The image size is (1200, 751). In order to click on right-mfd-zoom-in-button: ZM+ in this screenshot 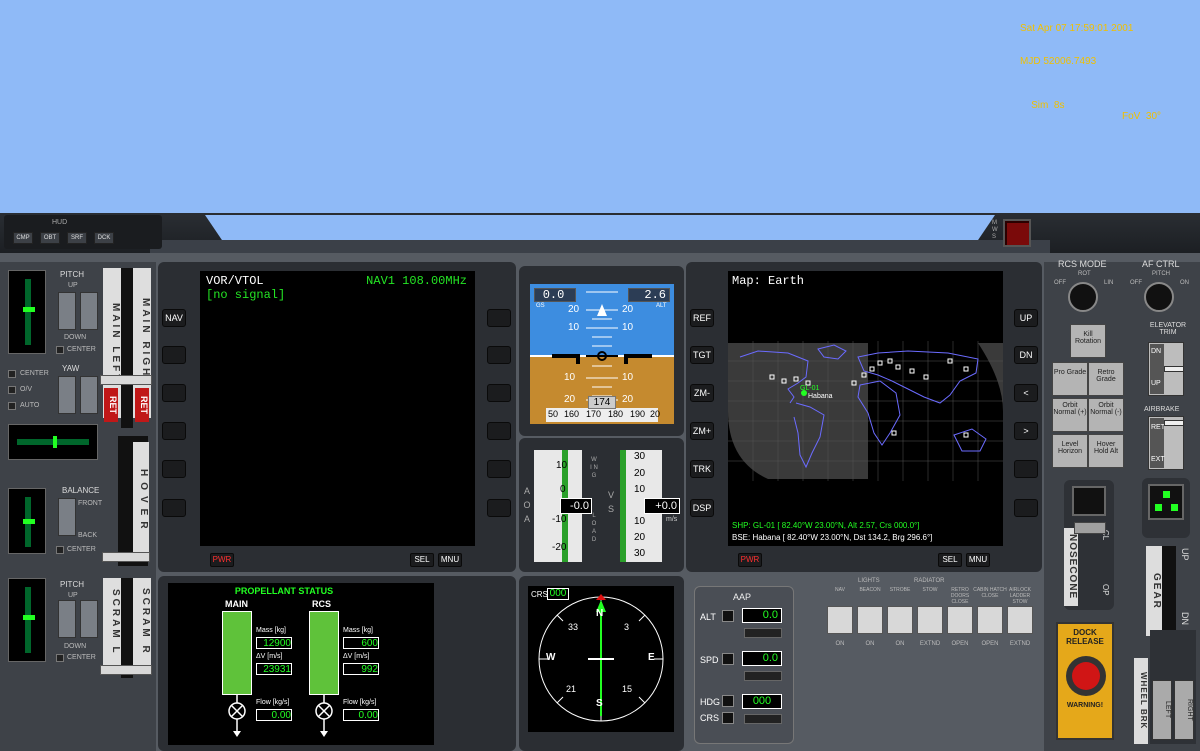, I will do `click(702, 431)`.